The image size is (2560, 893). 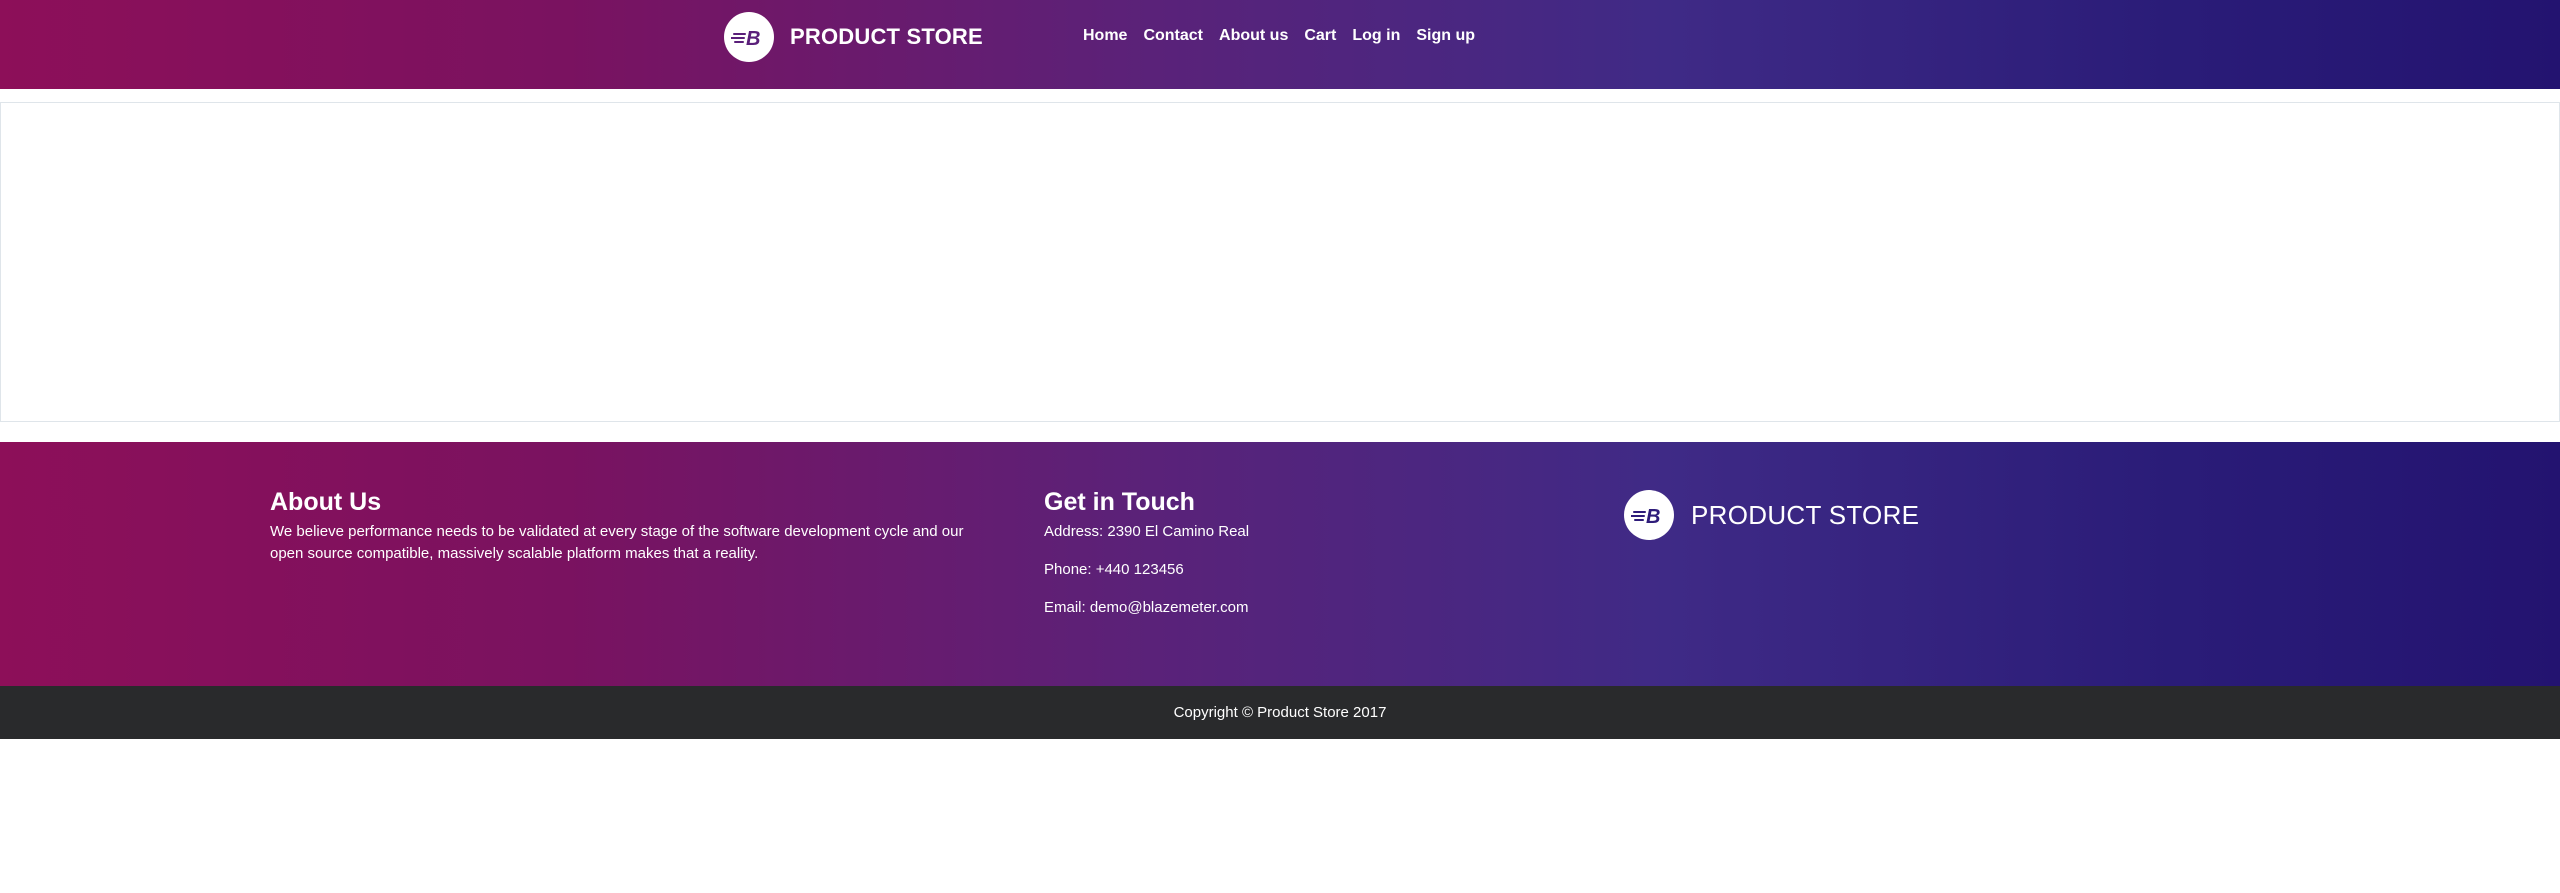 What do you see at coordinates (1320, 36) in the screenshot?
I see `nav-link-cart: Cart` at bounding box center [1320, 36].